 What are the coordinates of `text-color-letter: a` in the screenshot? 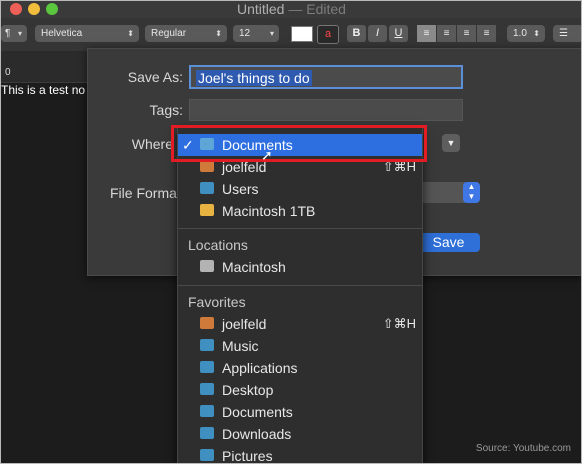 It's located at (328, 34).